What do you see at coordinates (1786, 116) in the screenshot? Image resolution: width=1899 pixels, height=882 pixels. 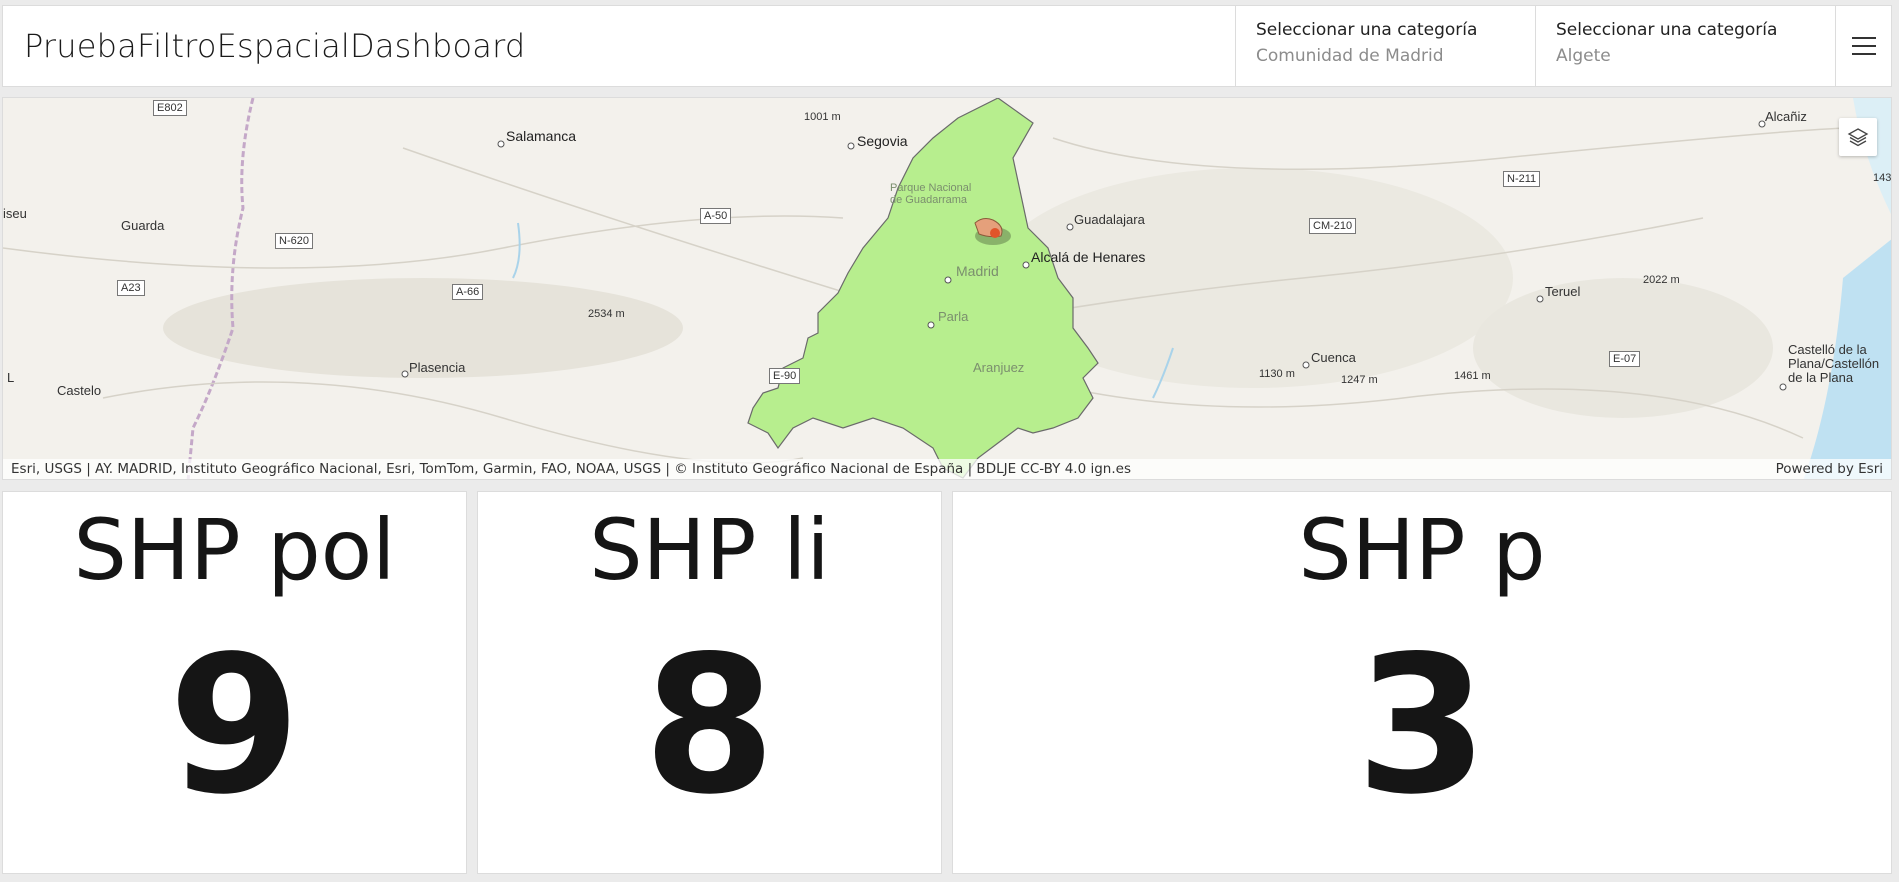 I see `map-label-alcaniz: Alcañiz` at bounding box center [1786, 116].